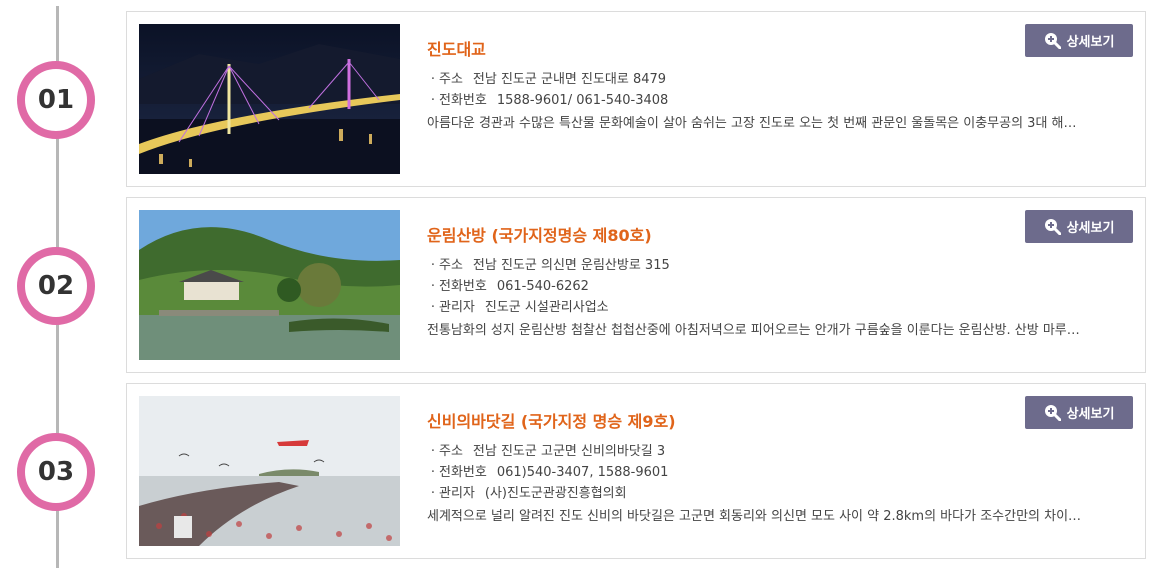 This screenshot has height=568, width=1155. I want to click on phone-row: · 전화번호 061)540-3407, 1588-9601, so click(772, 472).